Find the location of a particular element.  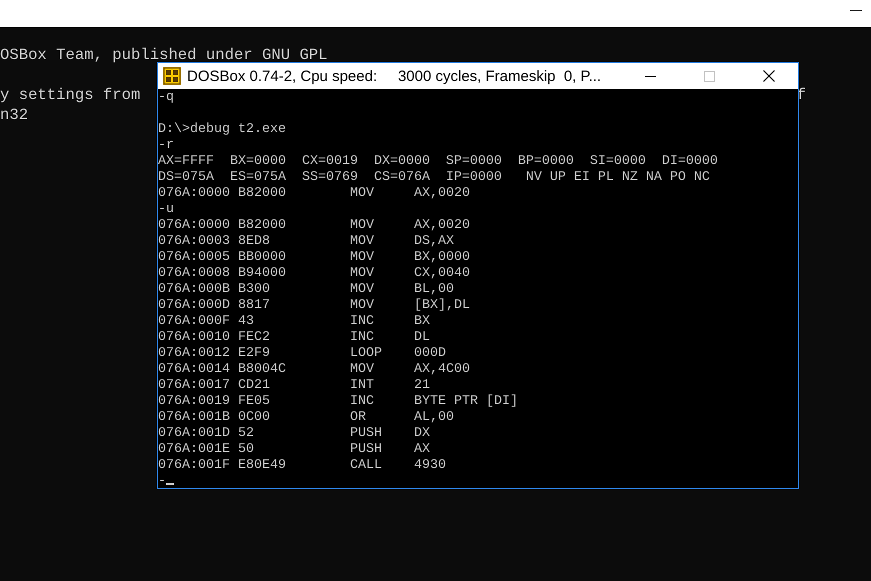

address: 076A:001E is located at coordinates (194, 450).